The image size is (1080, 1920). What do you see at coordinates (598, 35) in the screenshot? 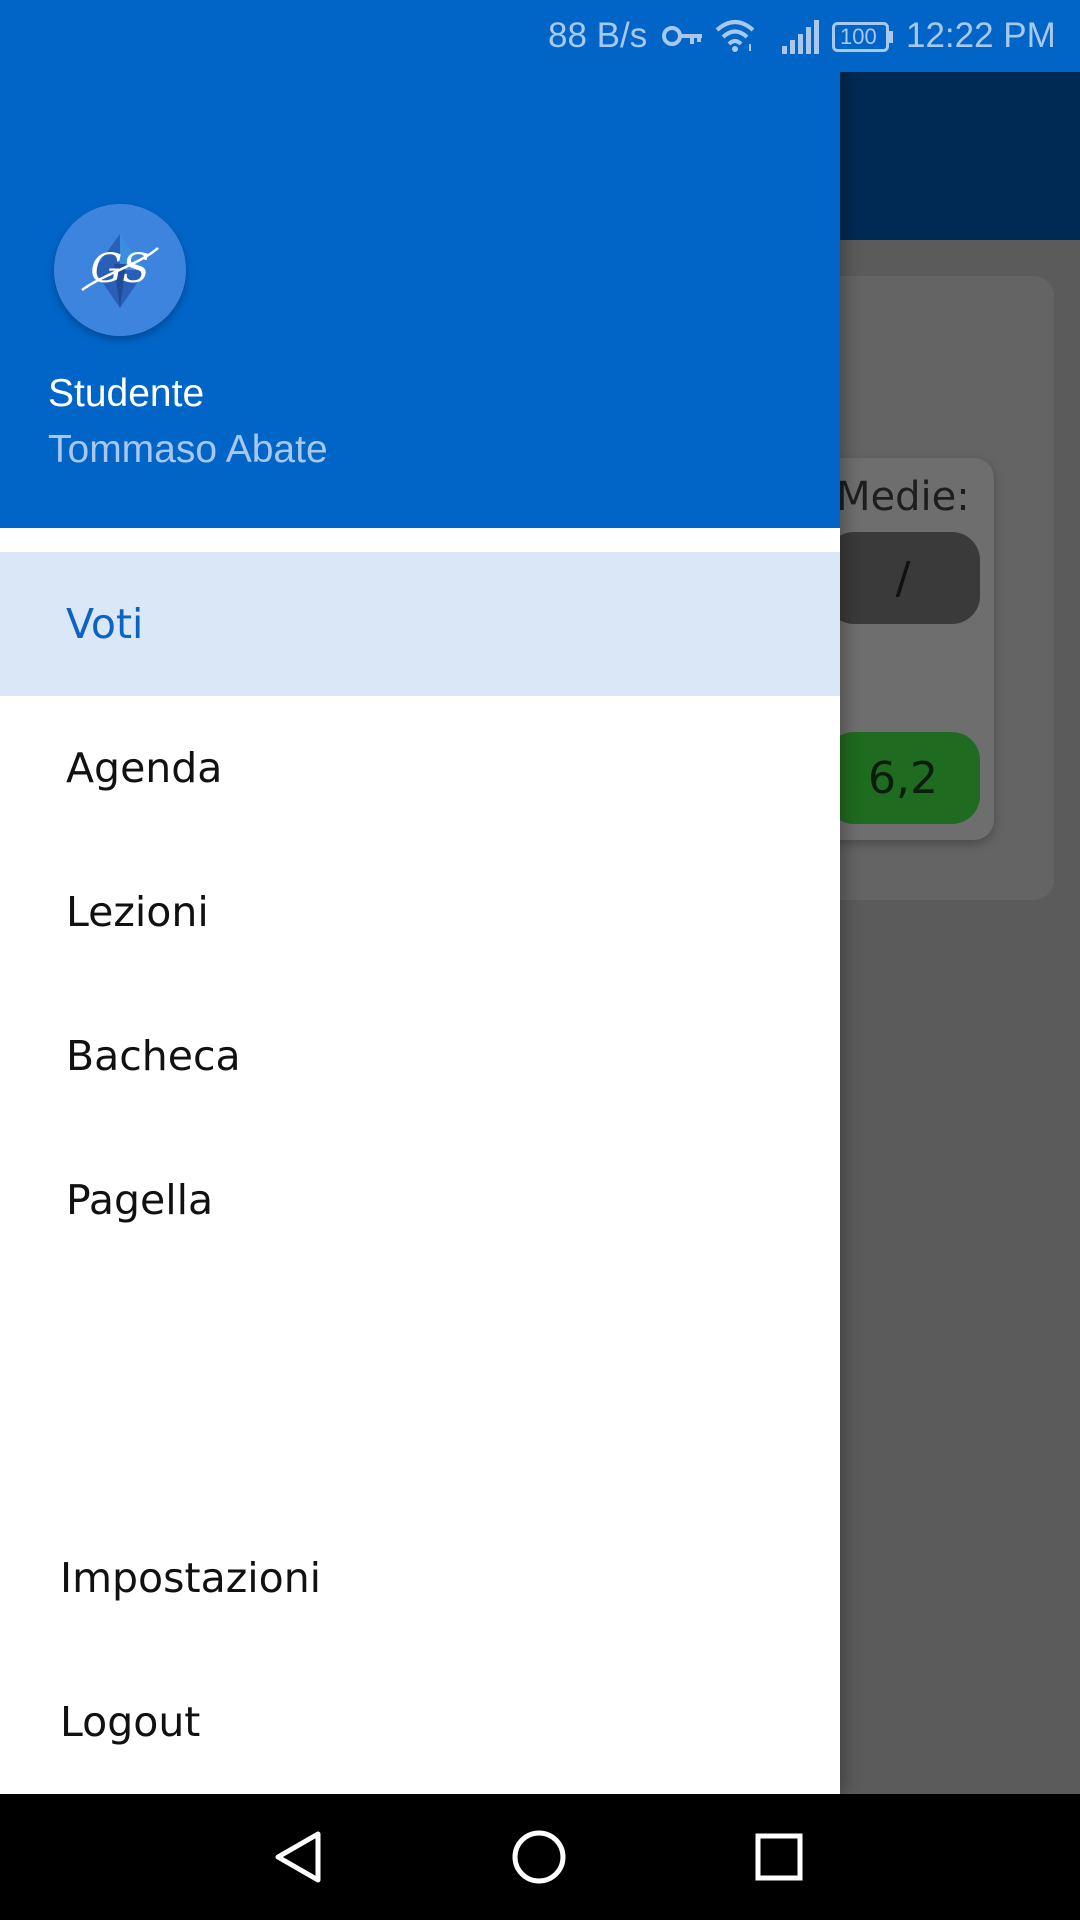
I see `network-speed: 88 B/s` at bounding box center [598, 35].